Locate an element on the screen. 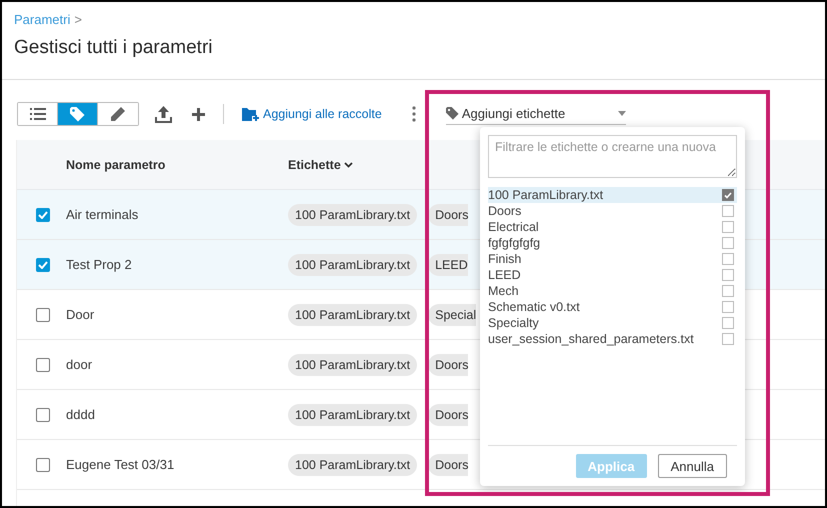 This screenshot has width=827, height=508. add-to-collections-button: Aggiungi alle raccolte is located at coordinates (312, 114).